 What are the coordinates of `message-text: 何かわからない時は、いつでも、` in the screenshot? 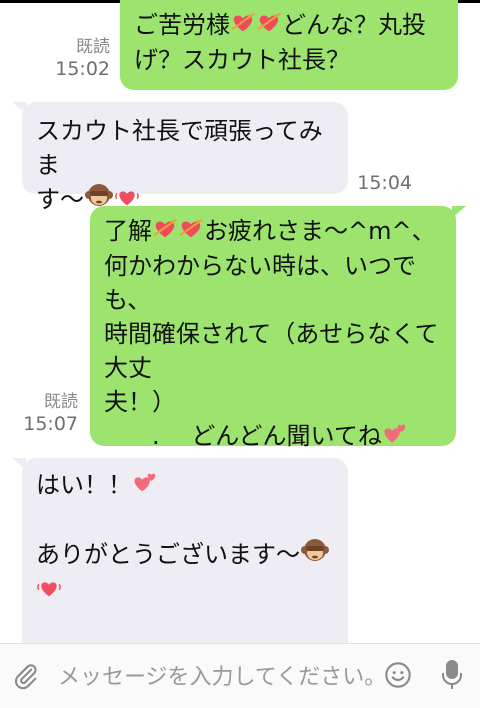 It's located at (260, 283).